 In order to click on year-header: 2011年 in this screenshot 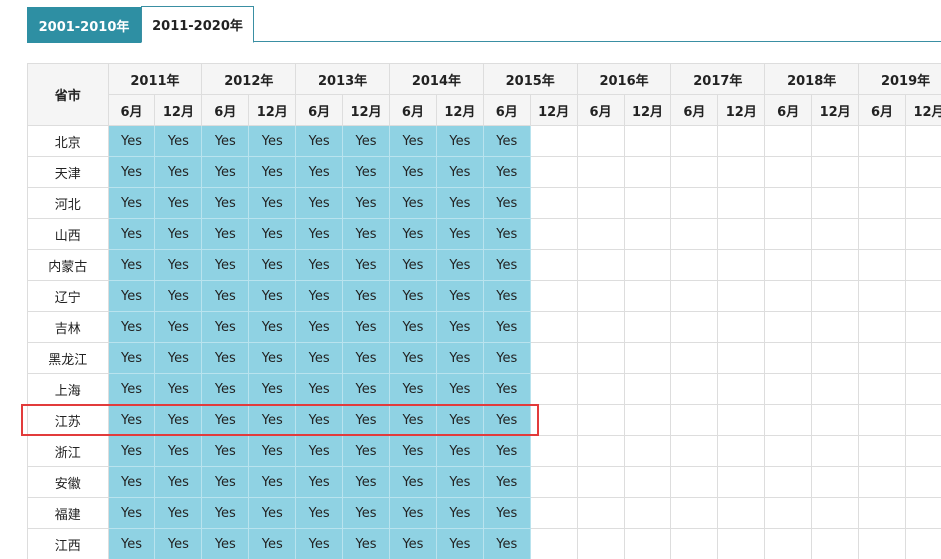, I will do `click(155, 79)`.